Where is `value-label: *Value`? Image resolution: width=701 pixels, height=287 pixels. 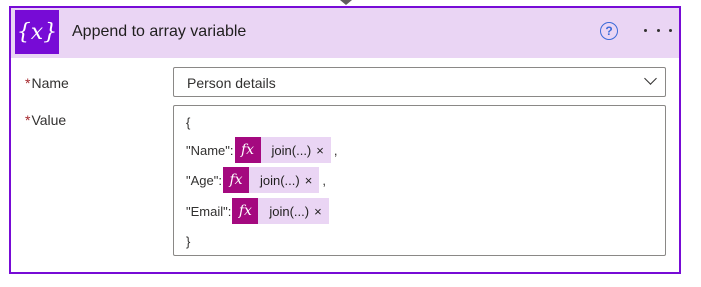 value-label: *Value is located at coordinates (45, 120).